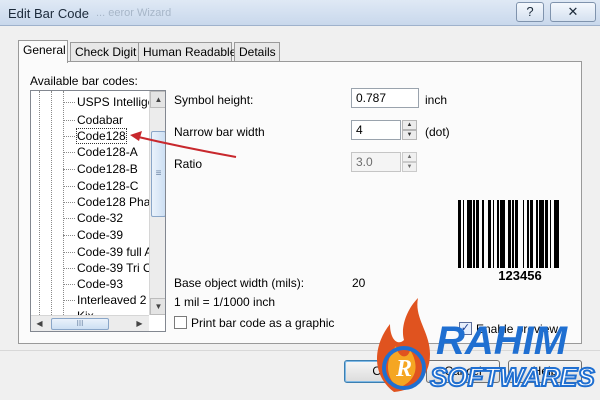 The height and width of the screenshot is (400, 600). What do you see at coordinates (257, 52) in the screenshot?
I see `tab-details: Details` at bounding box center [257, 52].